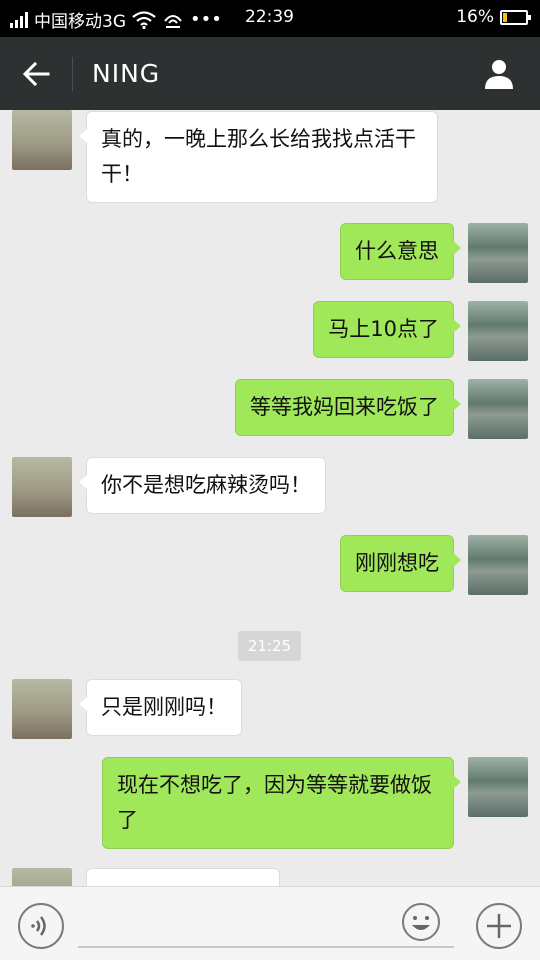  Describe the element at coordinates (160, 707) in the screenshot. I see `incoming-bubble: 只是刚刚吗！` at that location.